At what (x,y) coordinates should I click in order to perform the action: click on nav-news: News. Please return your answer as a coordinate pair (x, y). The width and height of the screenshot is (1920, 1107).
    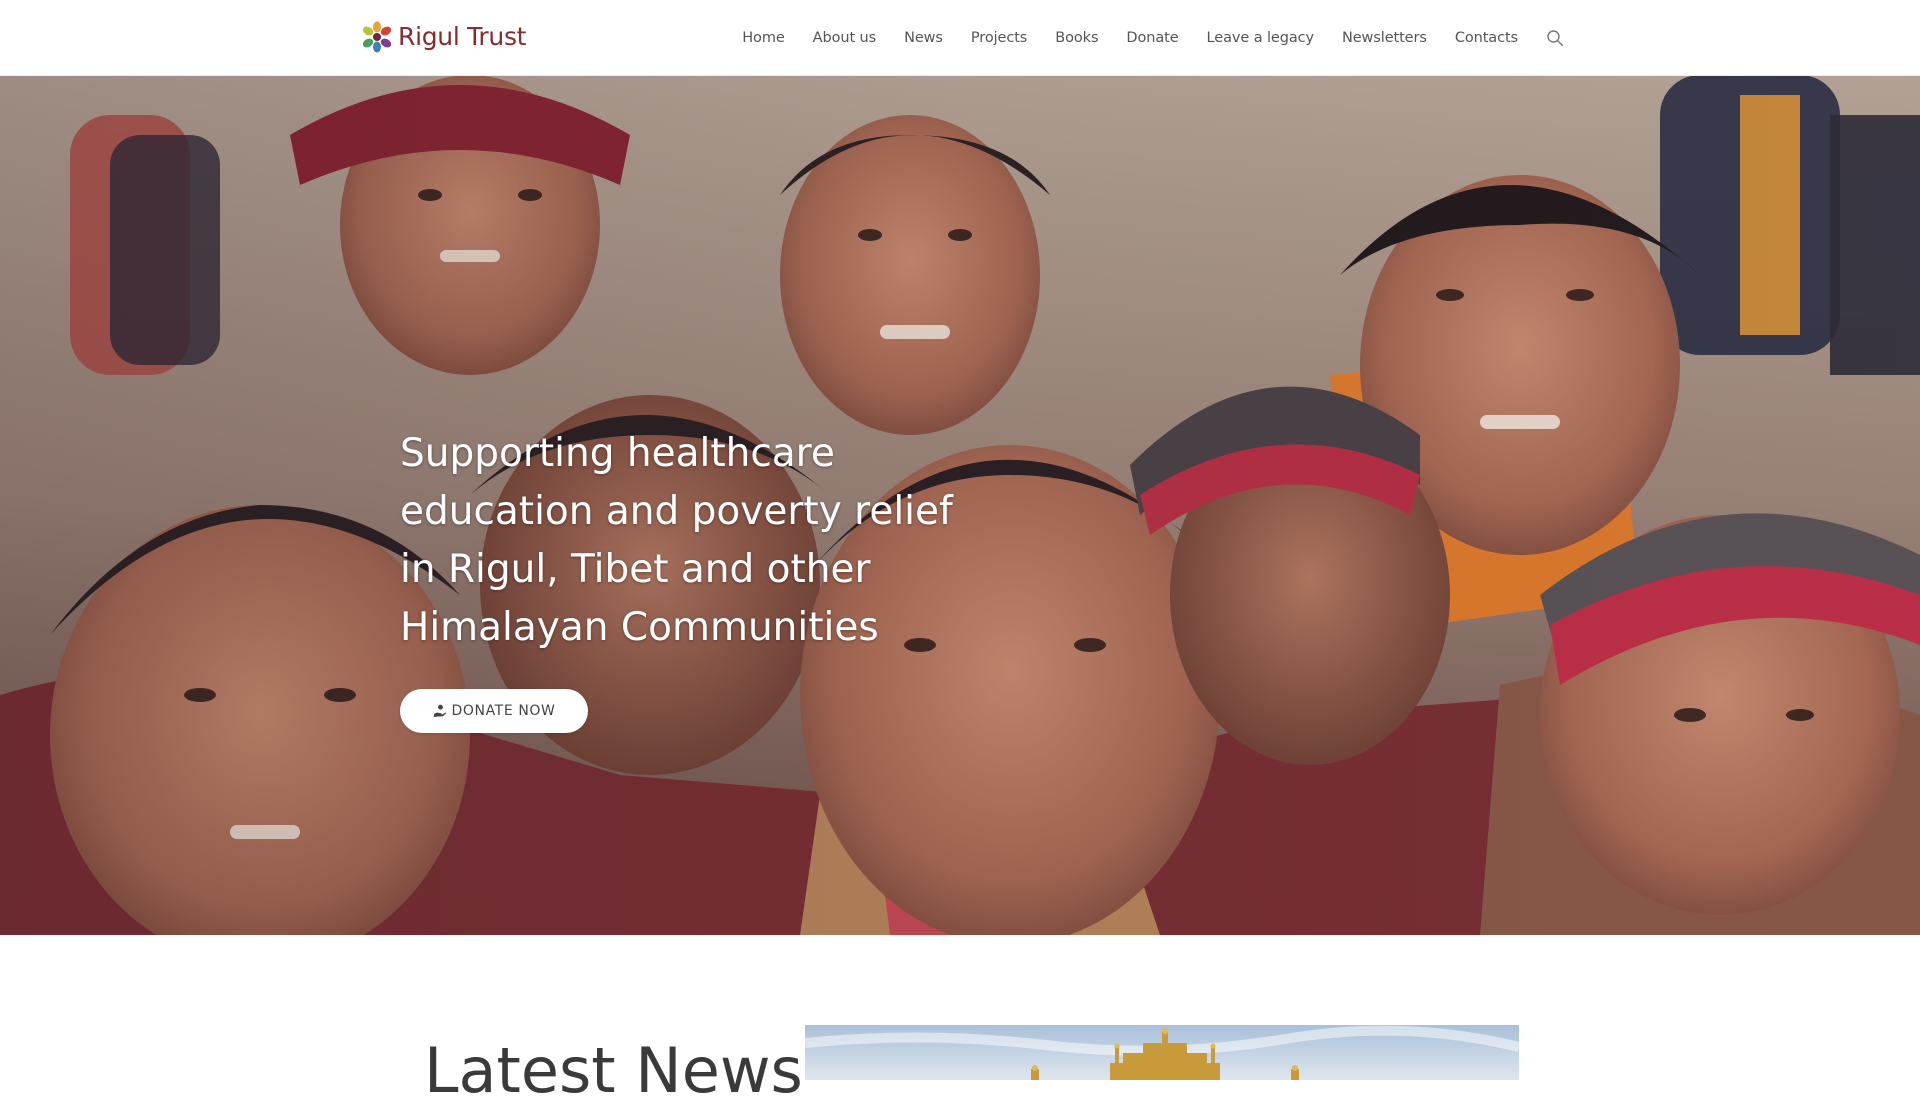
    Looking at the image, I should click on (923, 38).